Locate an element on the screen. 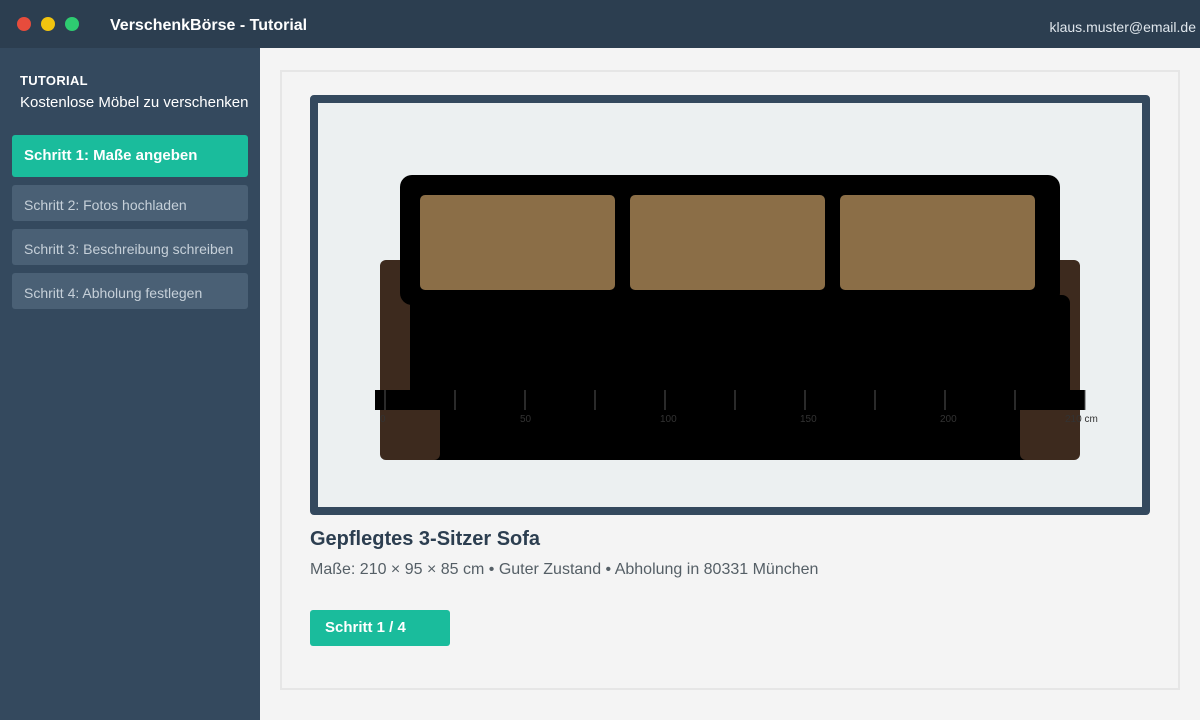 This screenshot has height=720, width=1200. minimize-window-button is located at coordinates (48, 24).